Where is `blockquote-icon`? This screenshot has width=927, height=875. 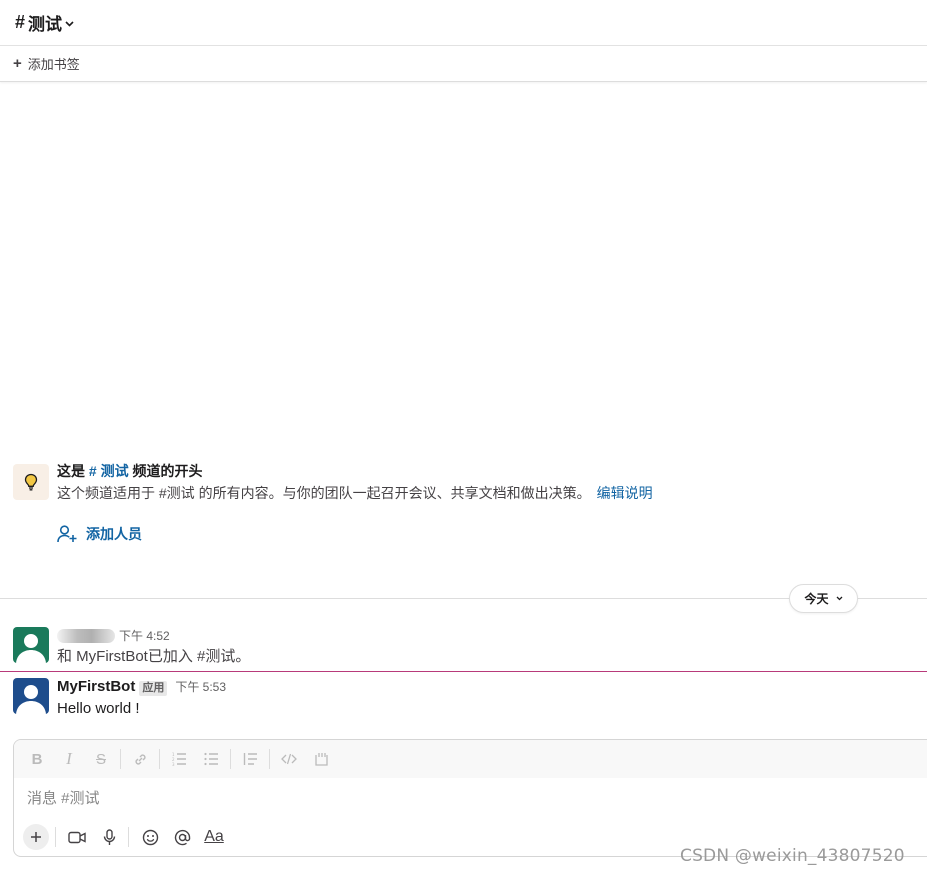
blockquote-icon is located at coordinates (250, 759).